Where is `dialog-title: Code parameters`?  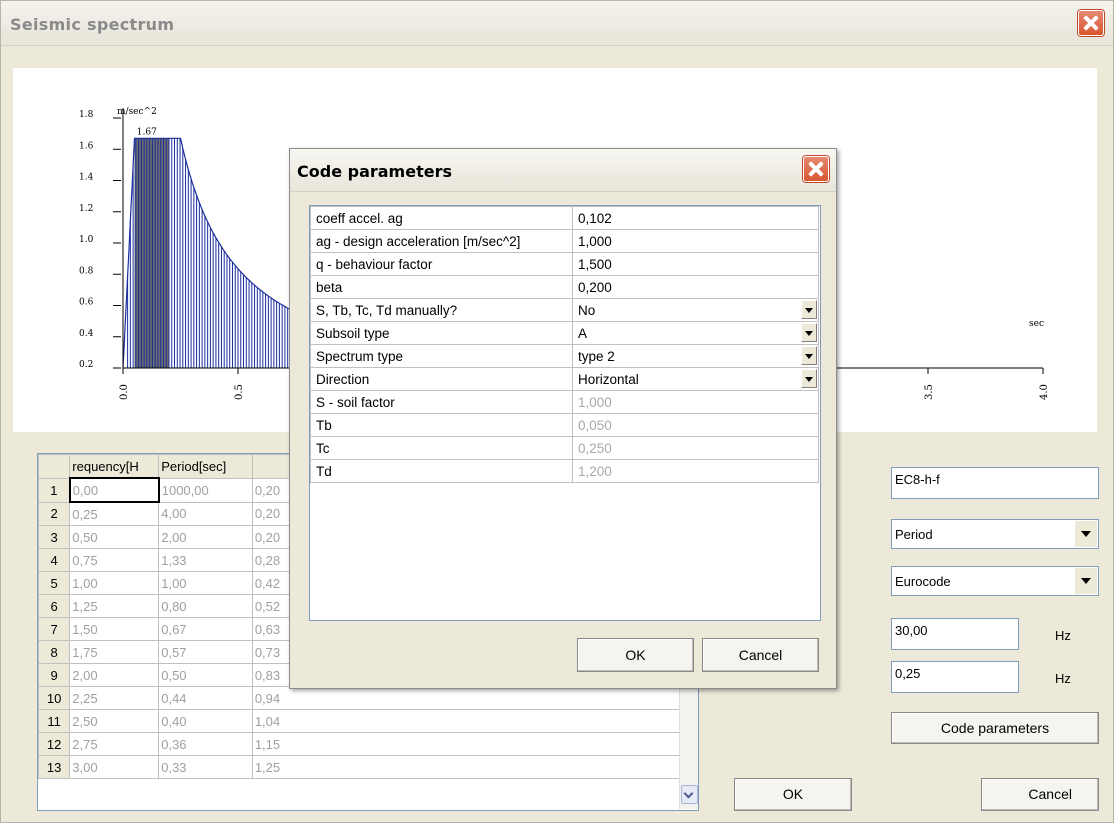 dialog-title: Code parameters is located at coordinates (374, 171).